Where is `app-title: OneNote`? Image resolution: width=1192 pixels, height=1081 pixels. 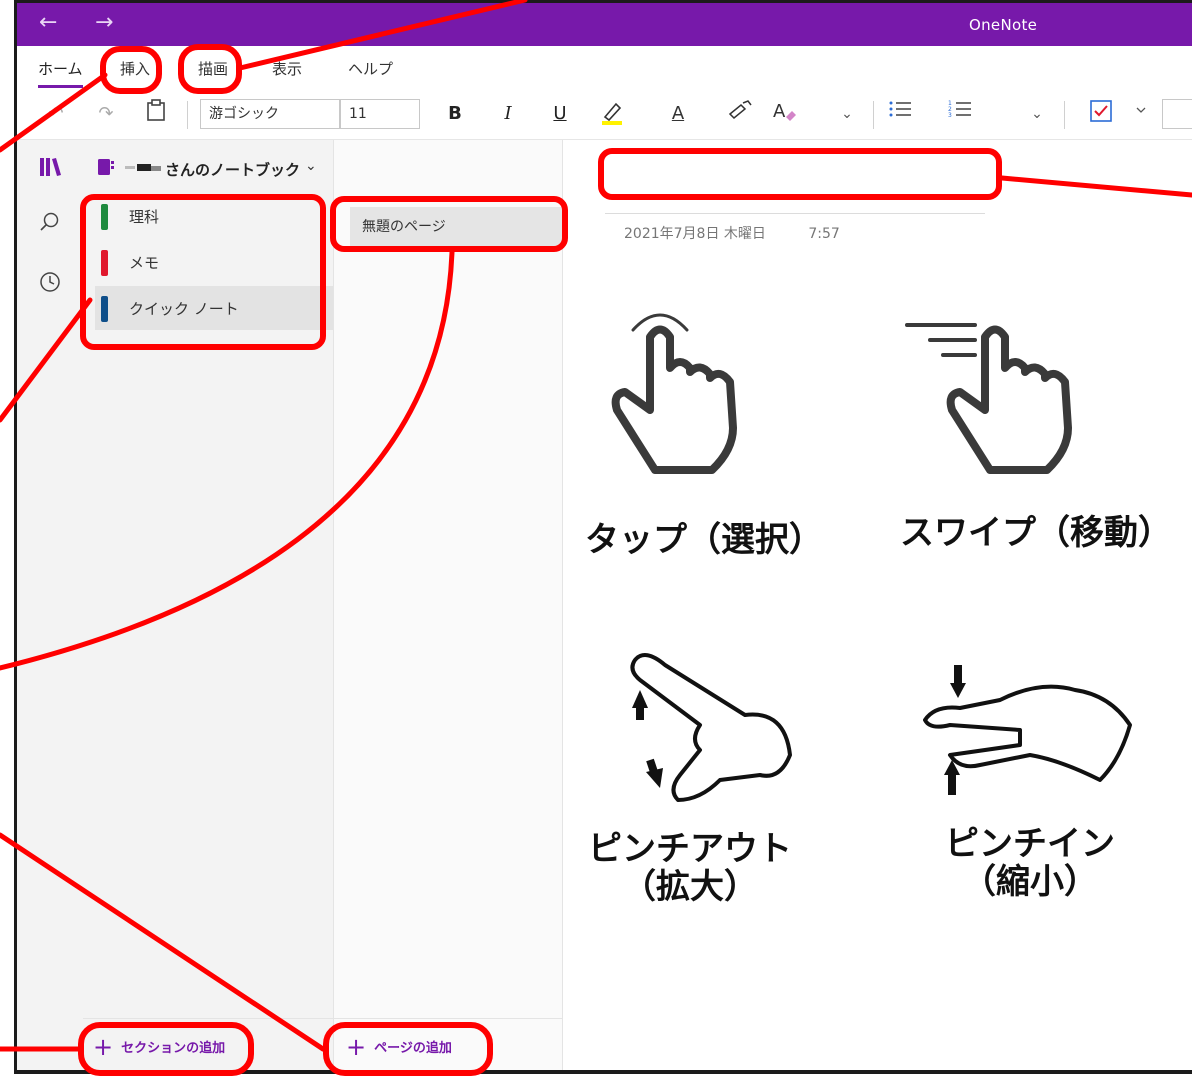
app-title: OneNote is located at coordinates (1003, 25).